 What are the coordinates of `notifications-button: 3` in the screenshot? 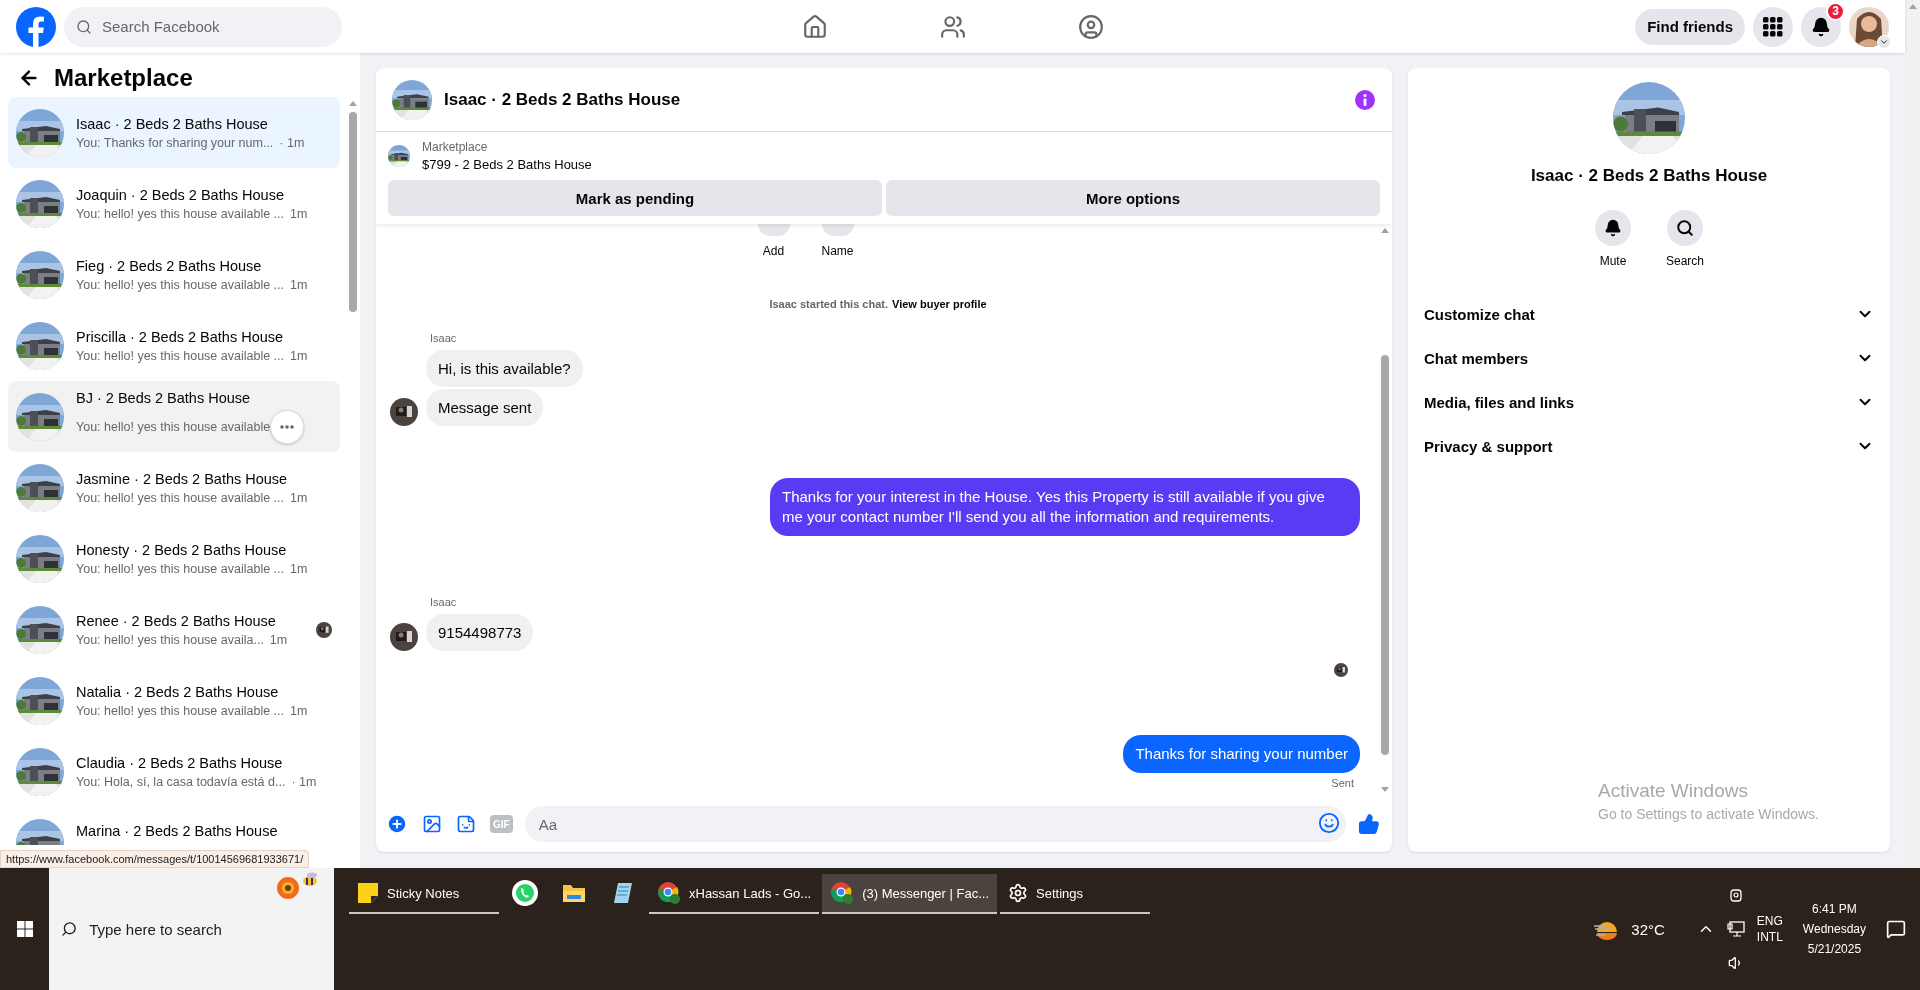 It's located at (1821, 26).